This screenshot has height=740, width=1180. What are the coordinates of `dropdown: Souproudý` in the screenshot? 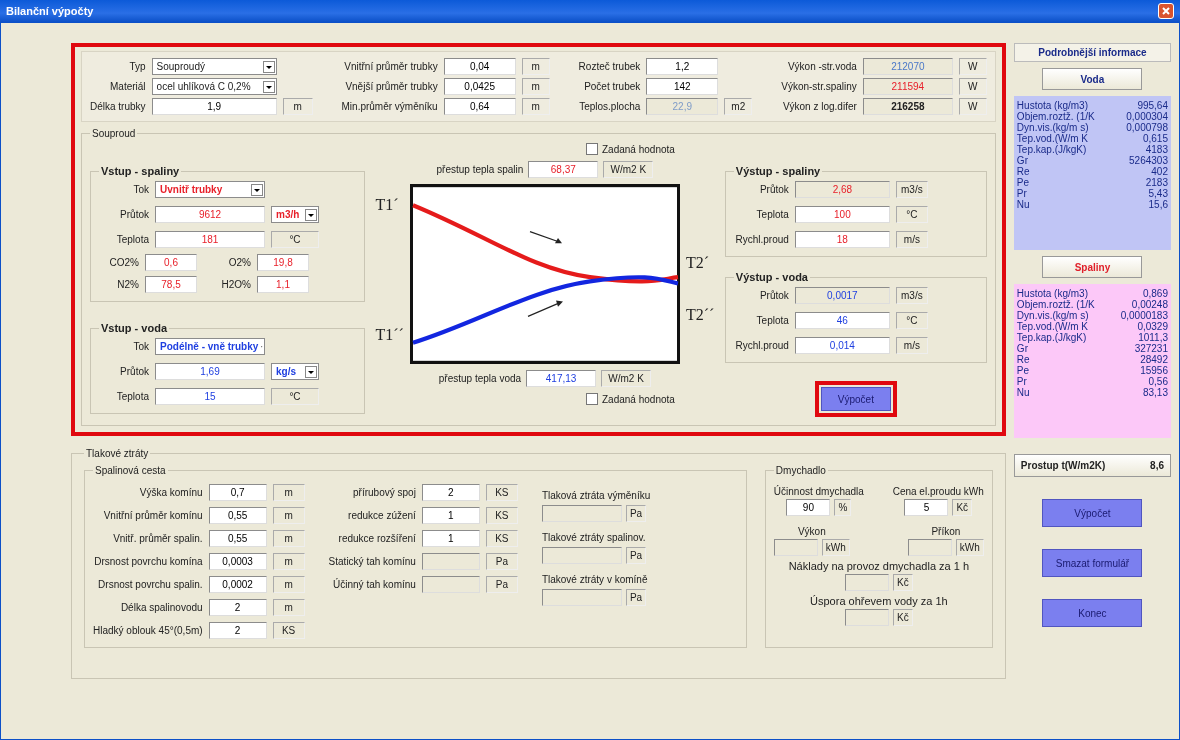 It's located at (214, 66).